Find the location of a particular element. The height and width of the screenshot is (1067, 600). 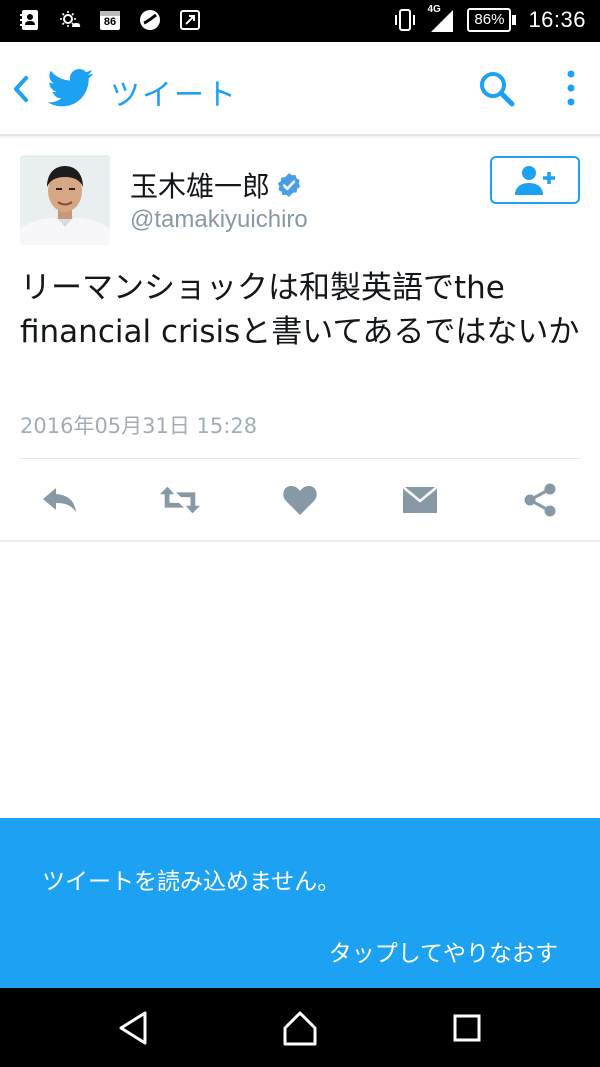

envelope-icon is located at coordinates (420, 499).